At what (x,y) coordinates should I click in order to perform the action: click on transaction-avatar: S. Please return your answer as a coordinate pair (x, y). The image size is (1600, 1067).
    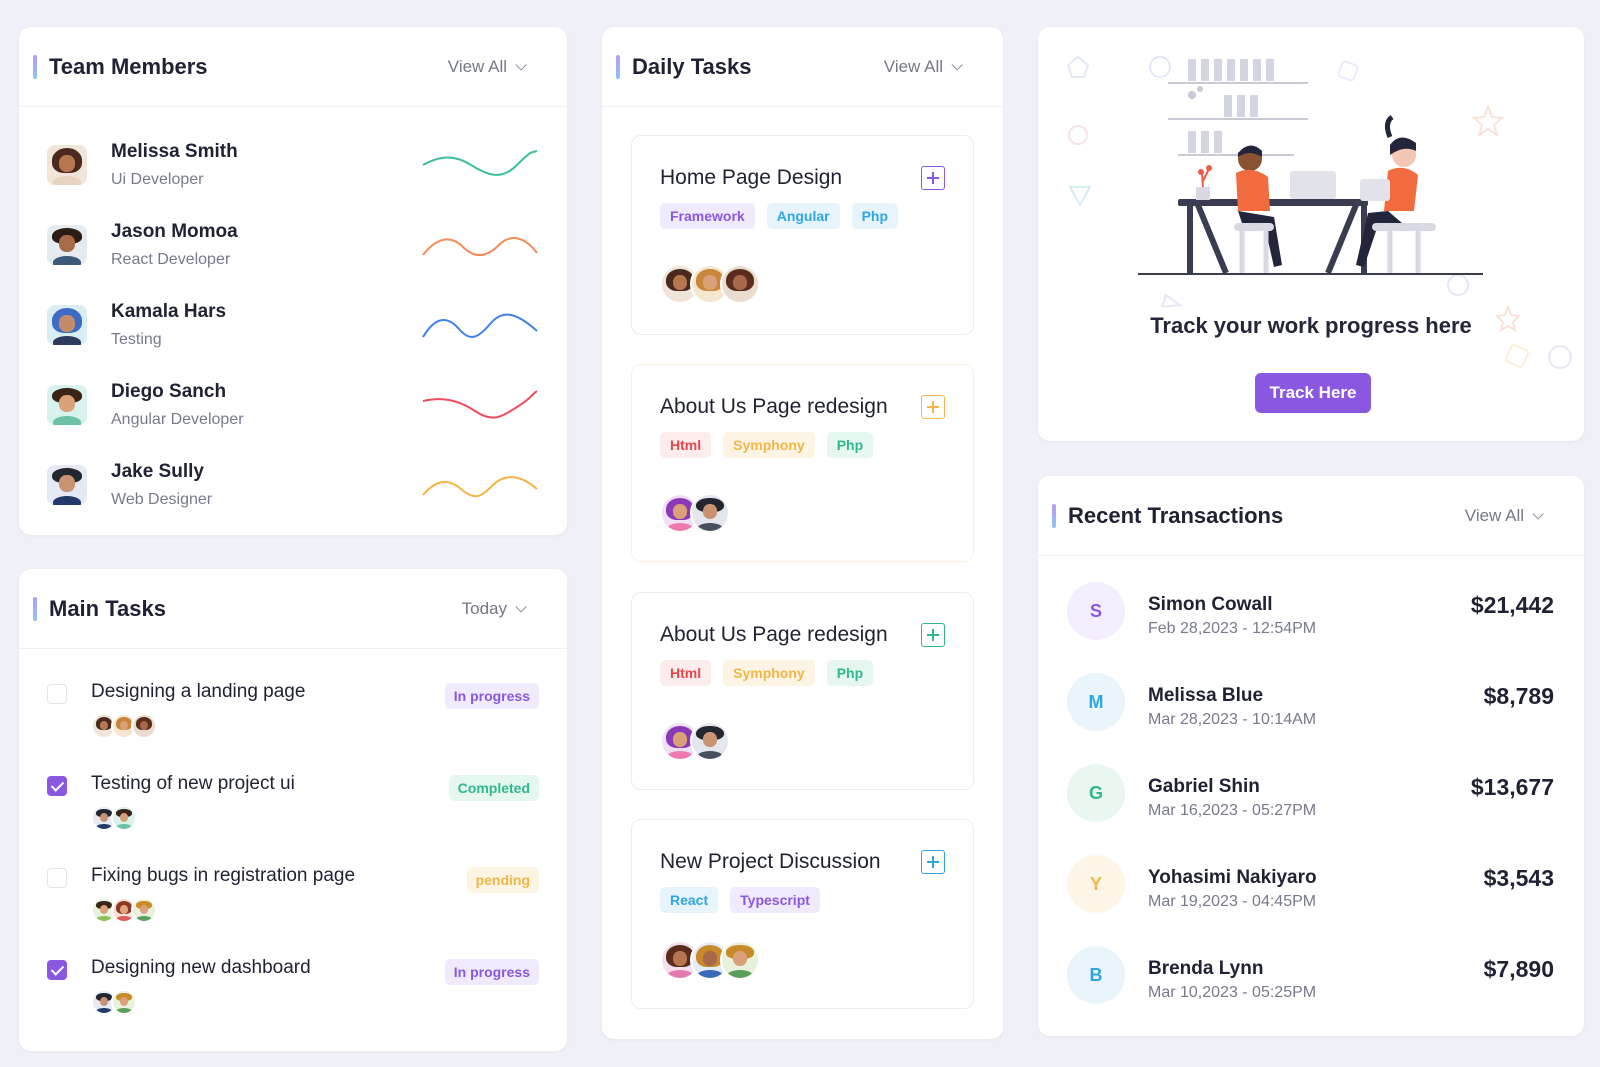
    Looking at the image, I should click on (1096, 611).